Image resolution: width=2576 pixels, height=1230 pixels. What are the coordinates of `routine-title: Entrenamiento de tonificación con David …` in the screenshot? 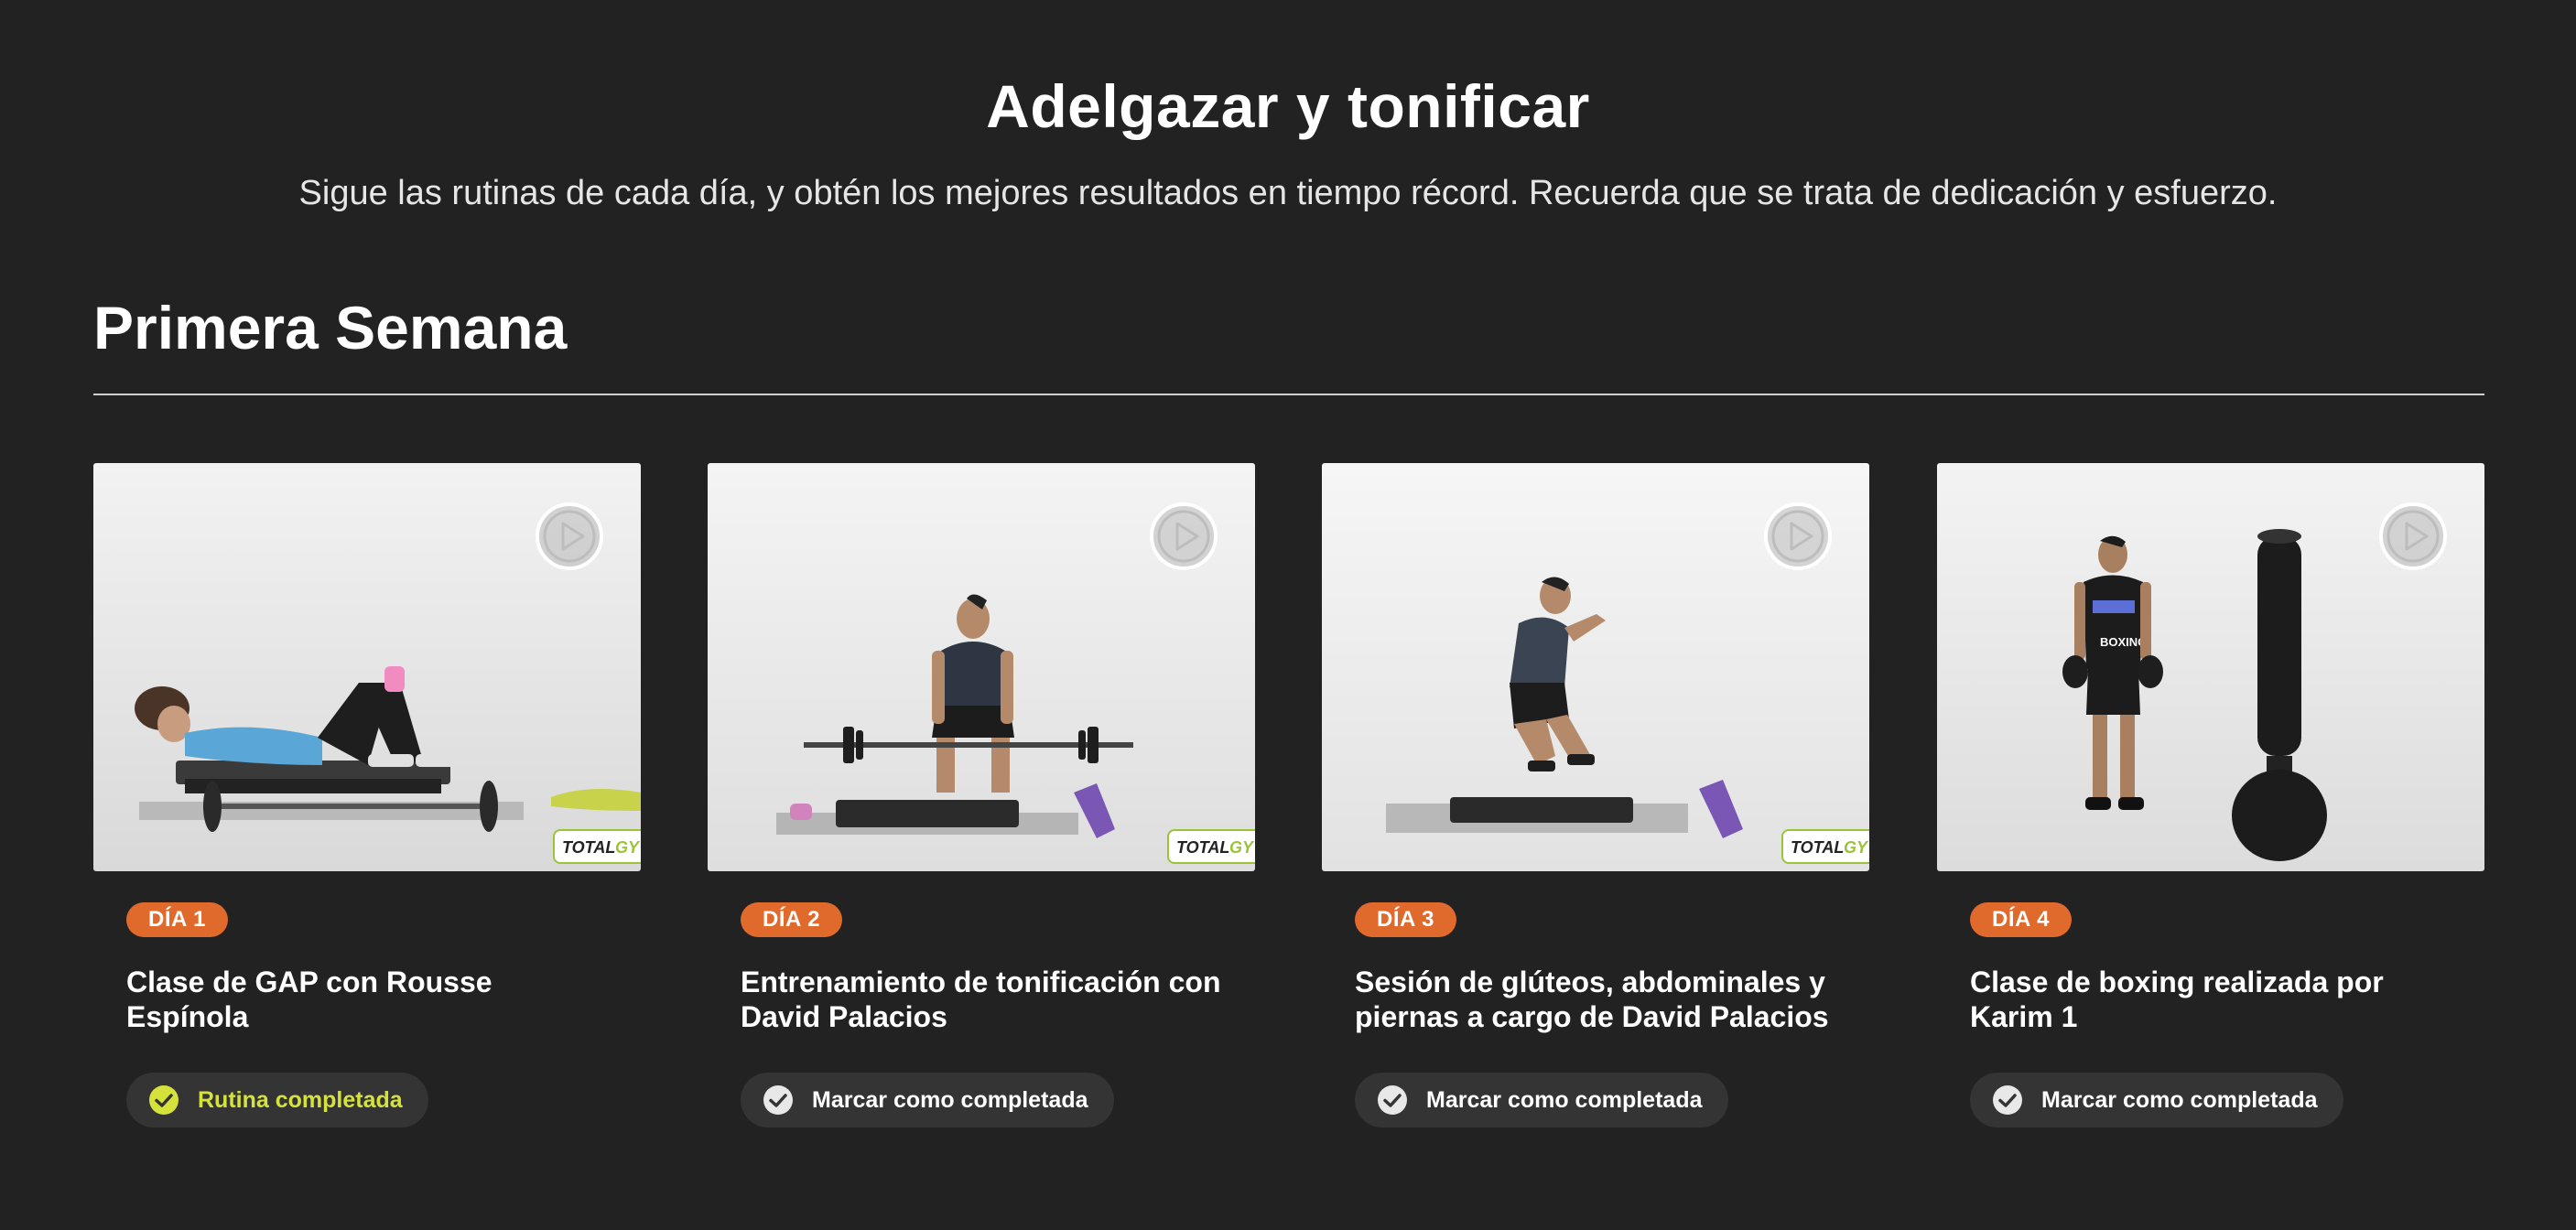 It's located at (988, 1000).